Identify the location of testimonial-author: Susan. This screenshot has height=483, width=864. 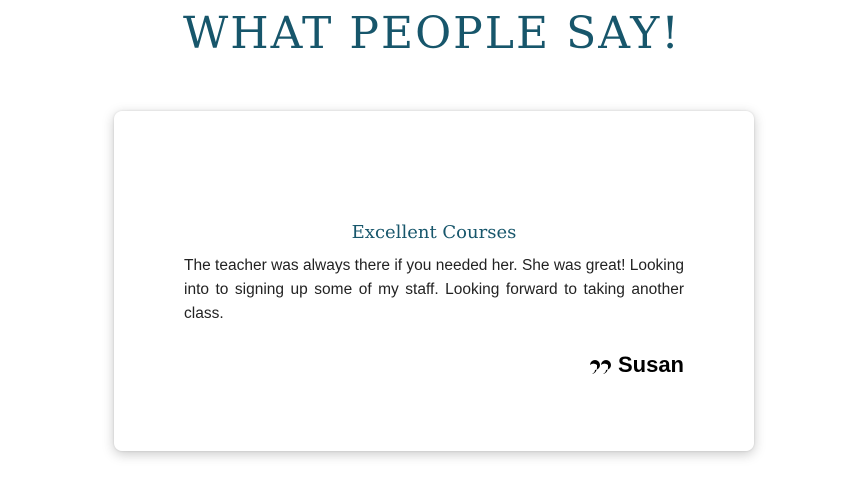
(636, 365).